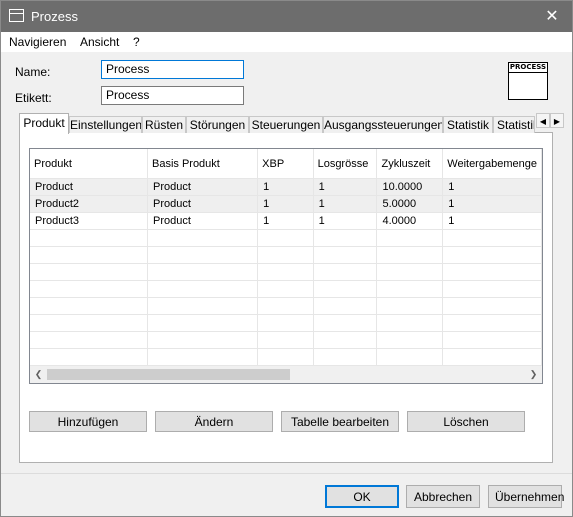 Image resolution: width=573 pixels, height=517 pixels. What do you see at coordinates (528, 81) in the screenshot?
I see `process-icon: PROCESS` at bounding box center [528, 81].